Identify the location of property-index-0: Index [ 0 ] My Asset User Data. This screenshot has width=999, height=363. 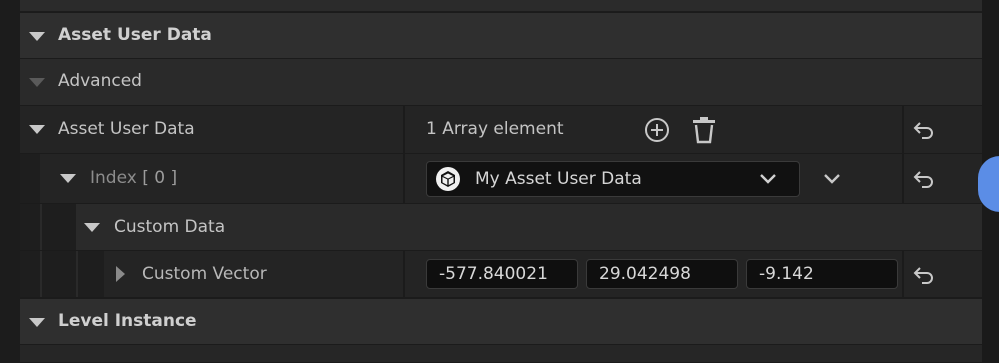
(501, 179).